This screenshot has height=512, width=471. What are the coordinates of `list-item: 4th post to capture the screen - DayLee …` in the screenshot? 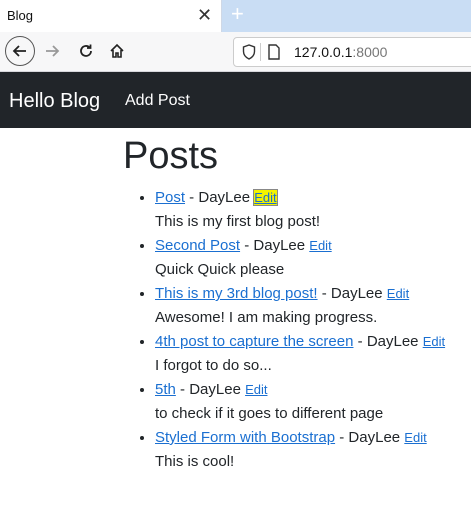 It's located at (300, 354).